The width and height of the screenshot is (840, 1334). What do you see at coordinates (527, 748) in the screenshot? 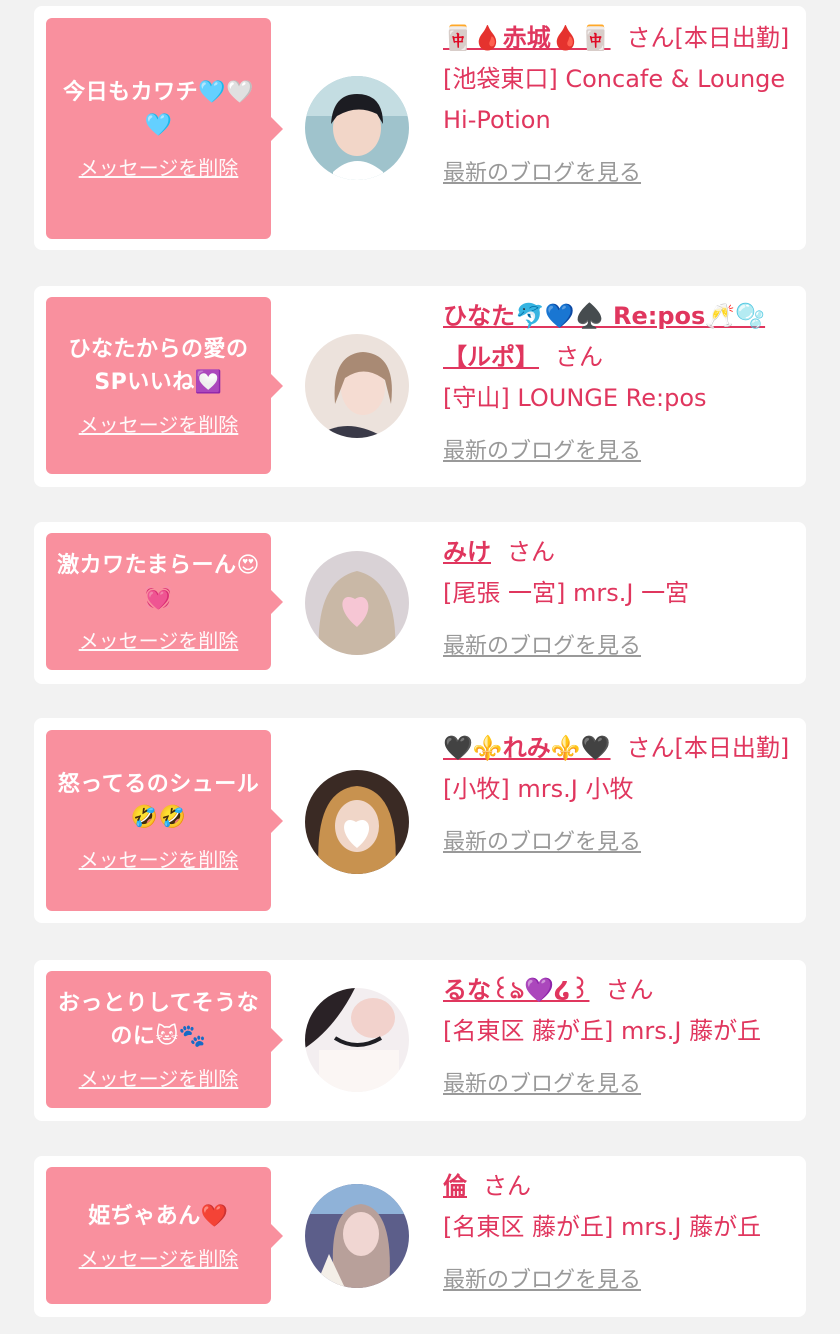
I see `sender-name-link: 🖤⚜️れみ⚜️🖤` at bounding box center [527, 748].